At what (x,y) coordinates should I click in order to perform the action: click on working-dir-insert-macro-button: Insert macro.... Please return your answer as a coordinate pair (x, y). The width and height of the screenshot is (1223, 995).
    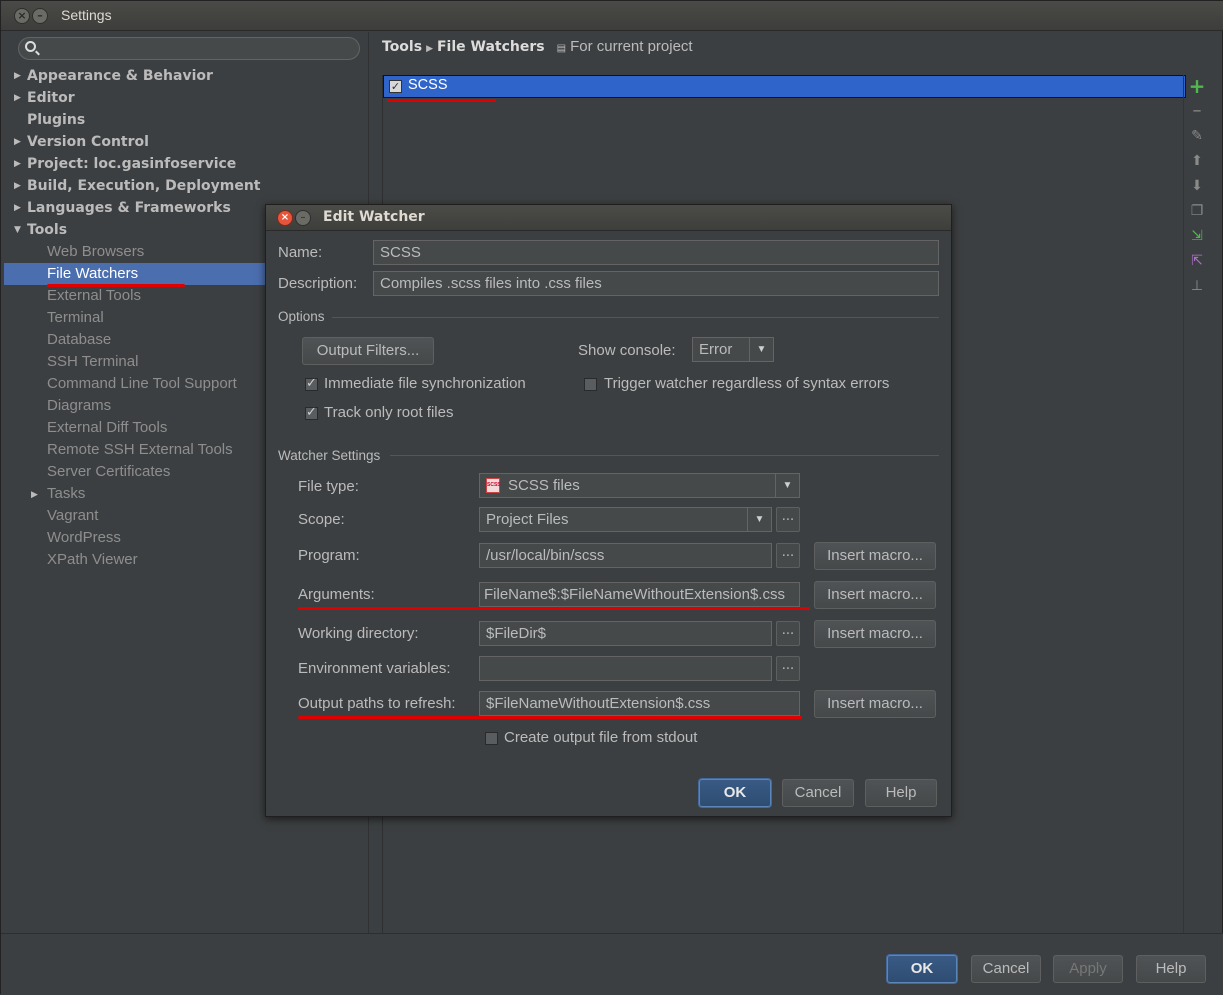
    Looking at the image, I should click on (875, 634).